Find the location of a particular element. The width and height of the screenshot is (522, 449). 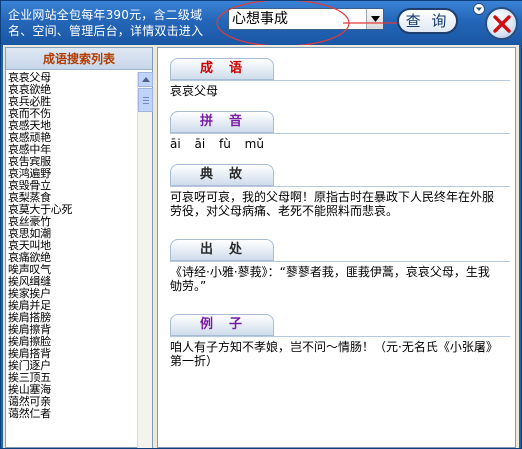

list-item: 蔼然仁者 is located at coordinates (72, 414).